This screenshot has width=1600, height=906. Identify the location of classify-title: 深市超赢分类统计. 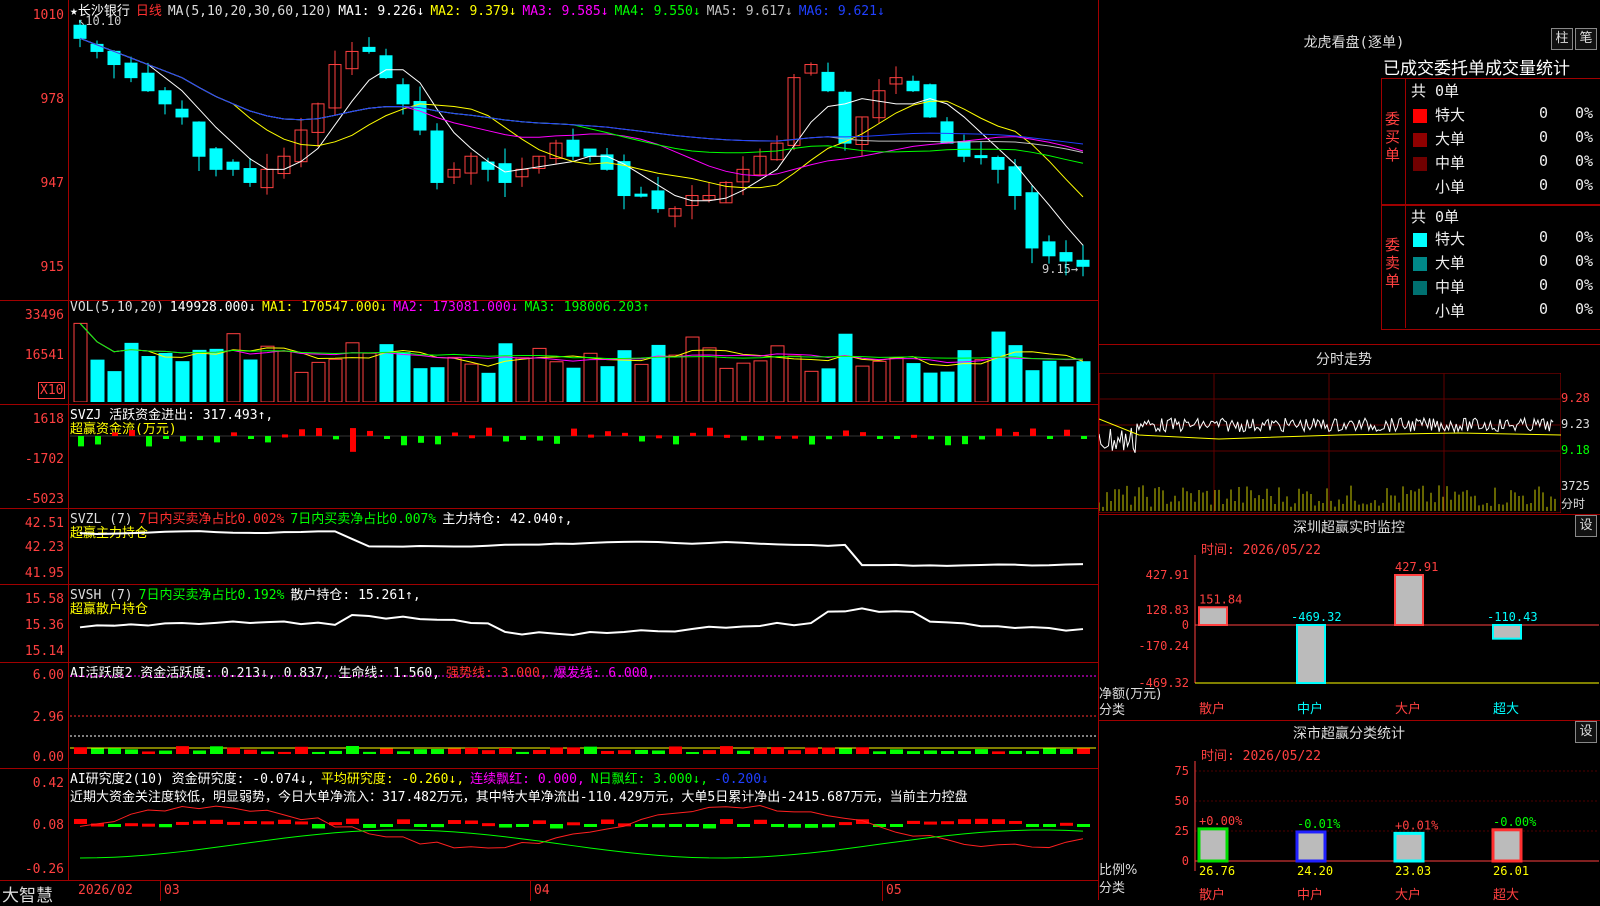
(1349, 734).